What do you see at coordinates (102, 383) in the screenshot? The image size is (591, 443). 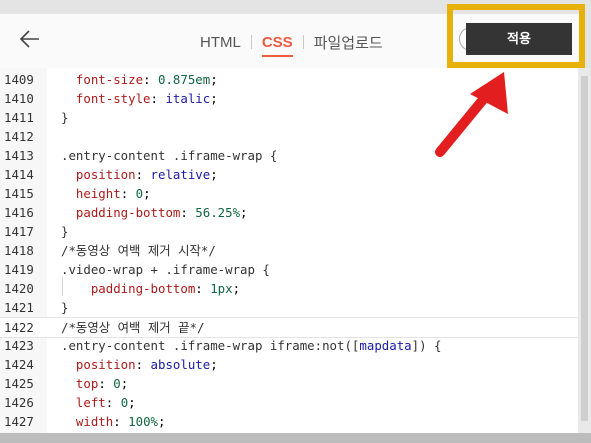 I see `line-code: top: 0;` at bounding box center [102, 383].